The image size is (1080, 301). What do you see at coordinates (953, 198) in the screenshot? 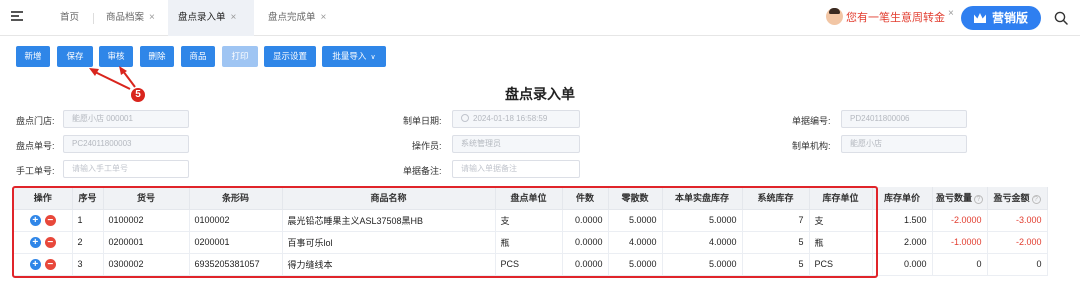
I see `col-header-label: 盈亏数量` at bounding box center [953, 198].